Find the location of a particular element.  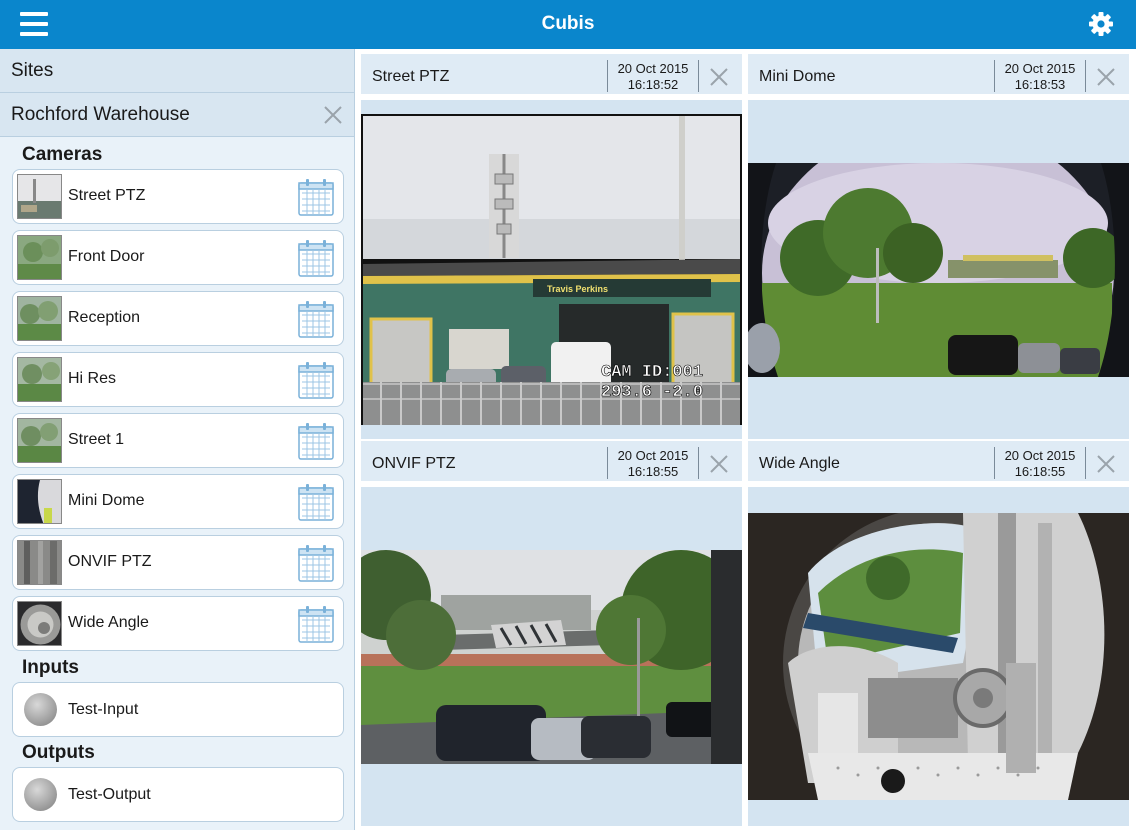

camera-label: Front Door is located at coordinates (106, 256).